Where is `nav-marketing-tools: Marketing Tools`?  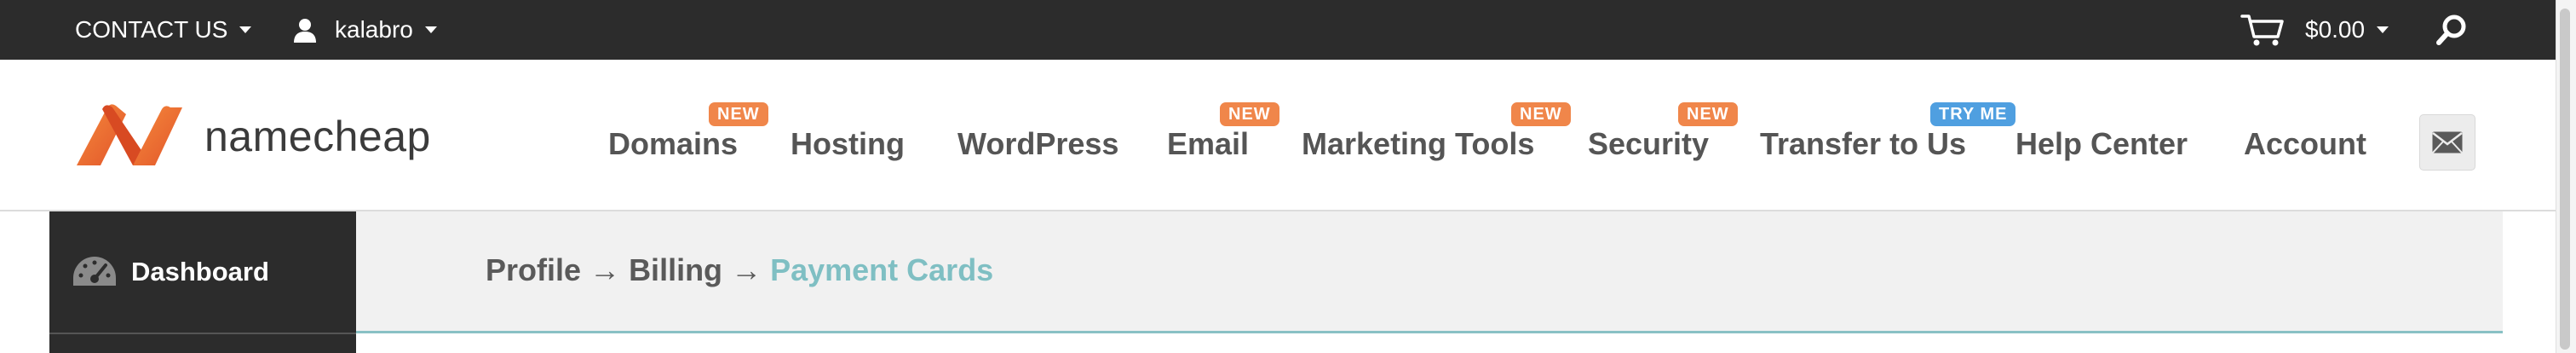 nav-marketing-tools: Marketing Tools is located at coordinates (1418, 144).